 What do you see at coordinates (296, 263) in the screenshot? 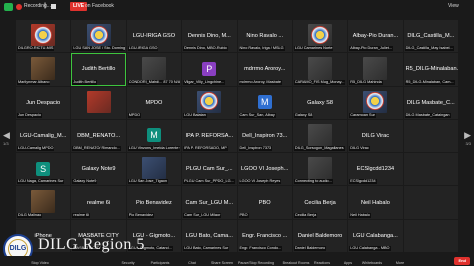
I see `breakout-rooms-button: Breakout Rooms` at bounding box center [296, 263].